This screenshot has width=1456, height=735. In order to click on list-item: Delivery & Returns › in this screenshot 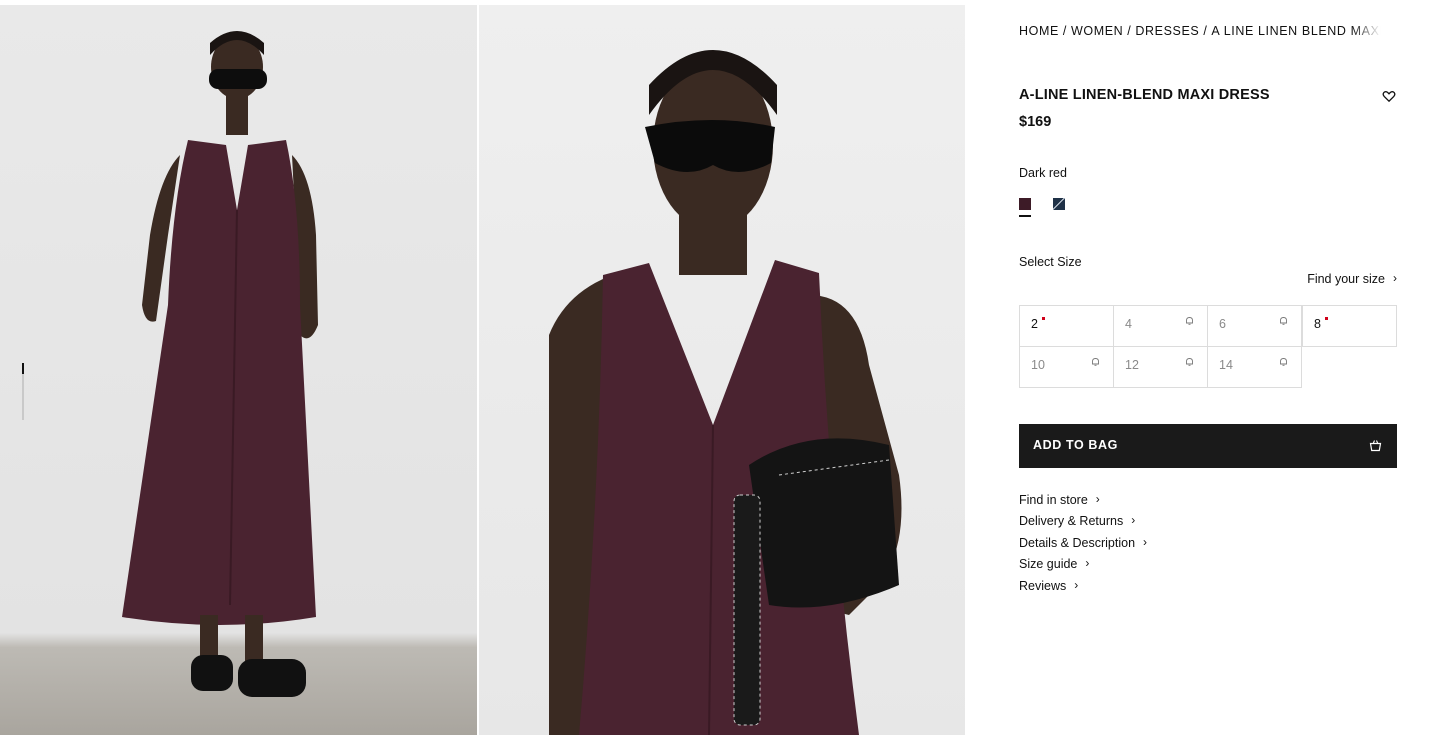, I will do `click(1083, 524)`.